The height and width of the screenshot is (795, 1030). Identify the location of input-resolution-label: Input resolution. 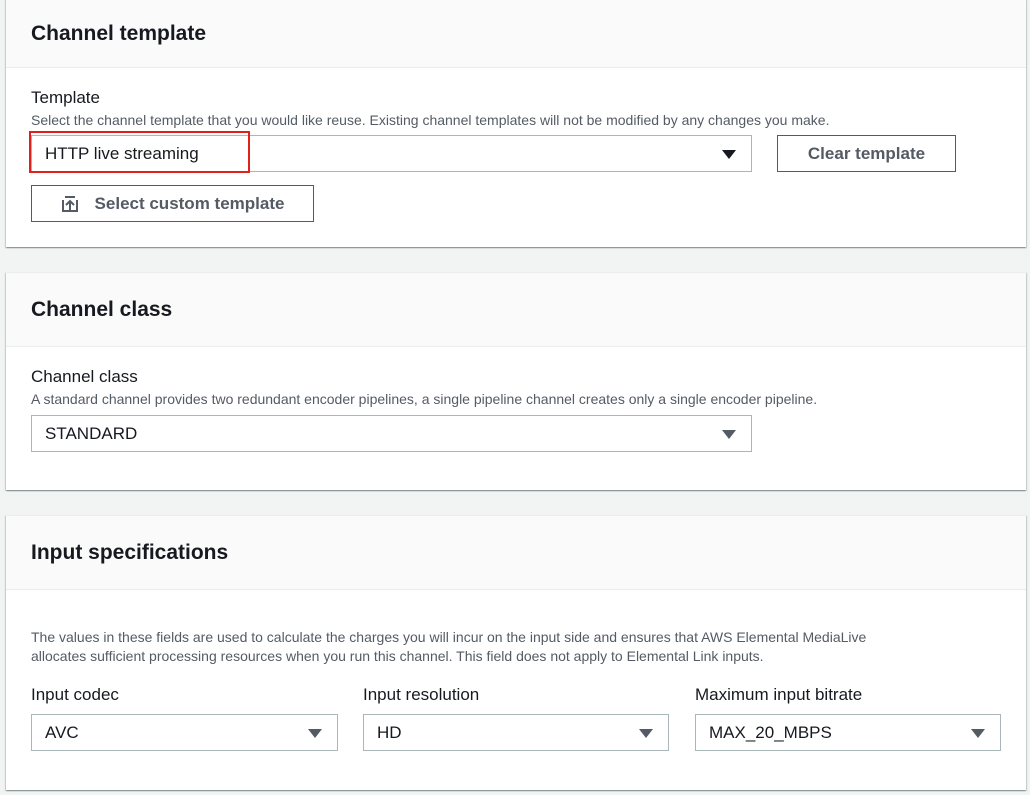
(421, 694).